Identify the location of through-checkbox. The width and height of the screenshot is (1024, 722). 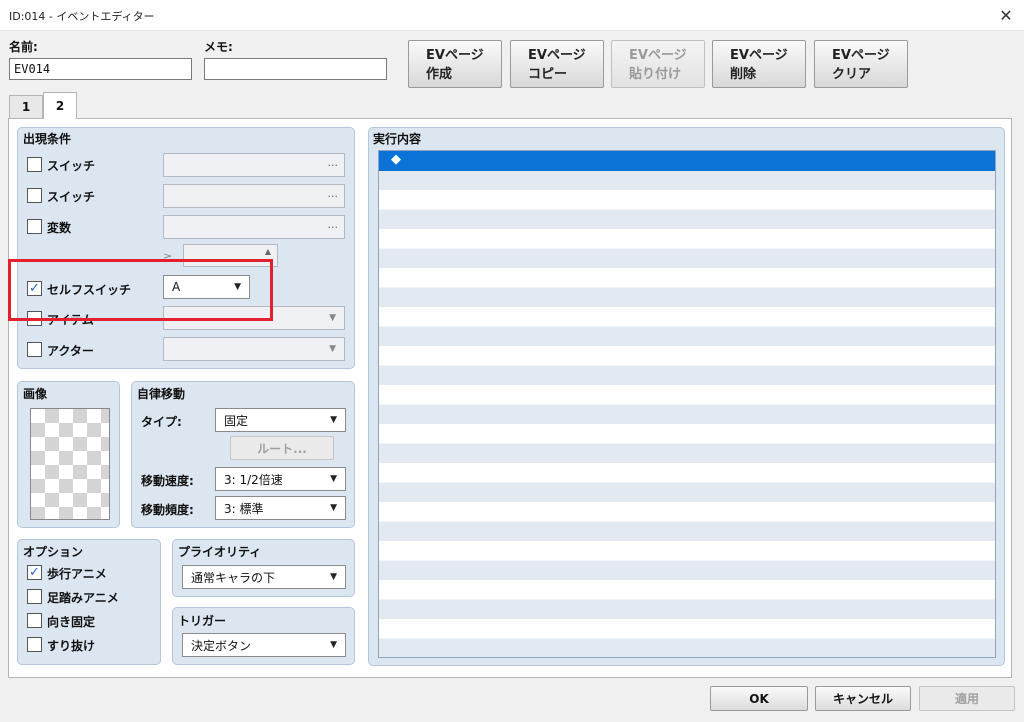
(34, 644).